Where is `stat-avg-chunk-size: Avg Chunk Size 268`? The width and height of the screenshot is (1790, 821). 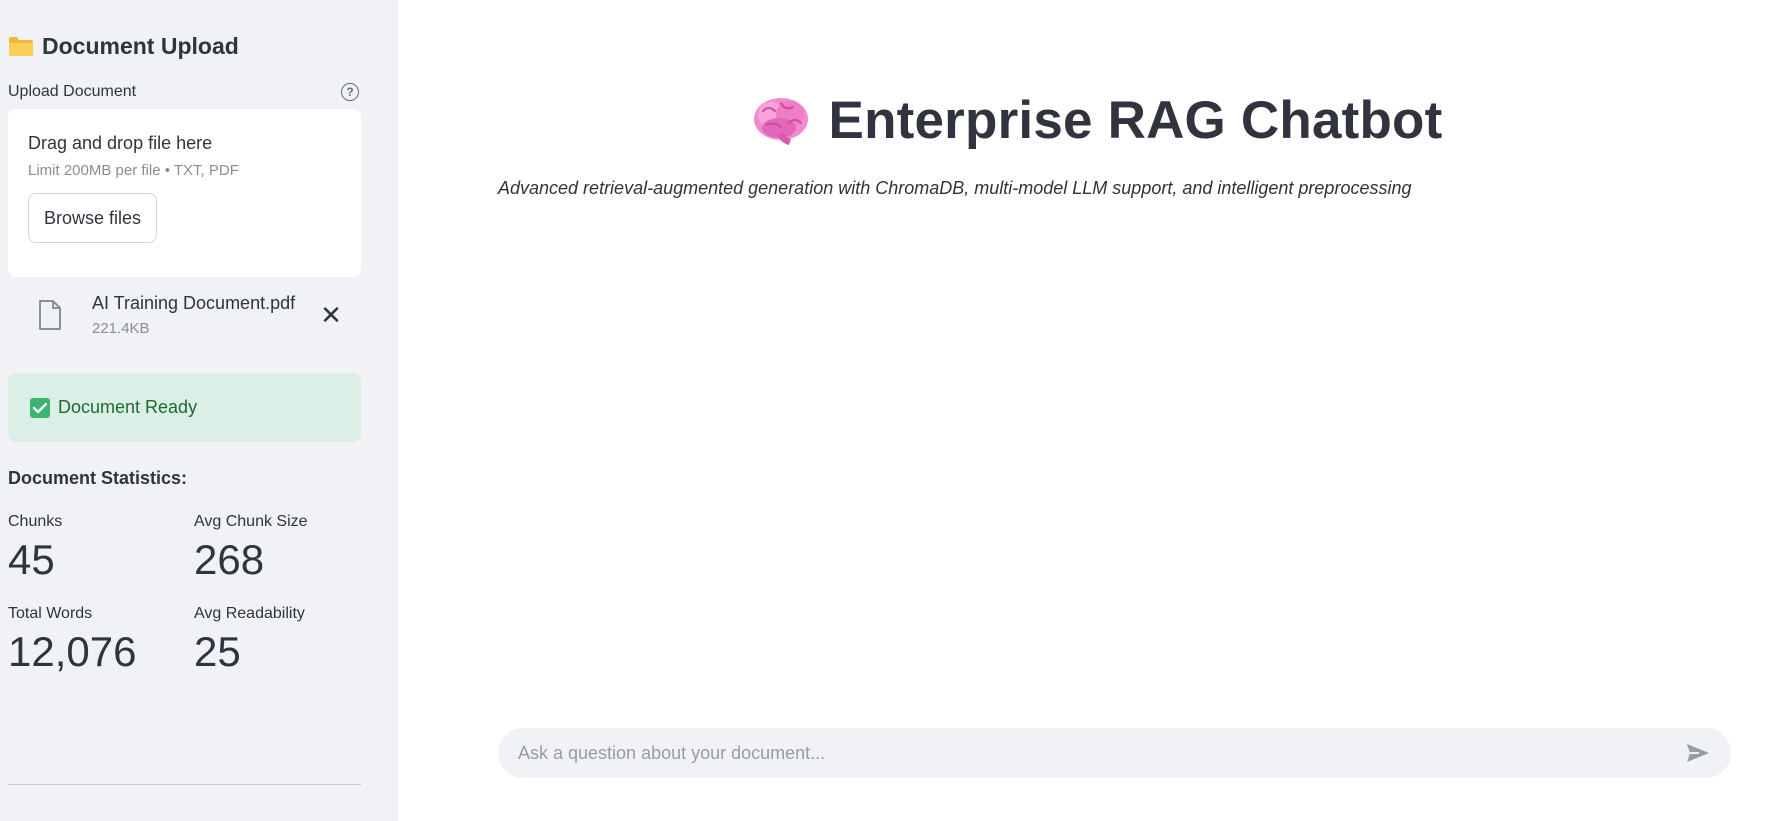
stat-avg-chunk-size: Avg Chunk Size 268 is located at coordinates (279, 548).